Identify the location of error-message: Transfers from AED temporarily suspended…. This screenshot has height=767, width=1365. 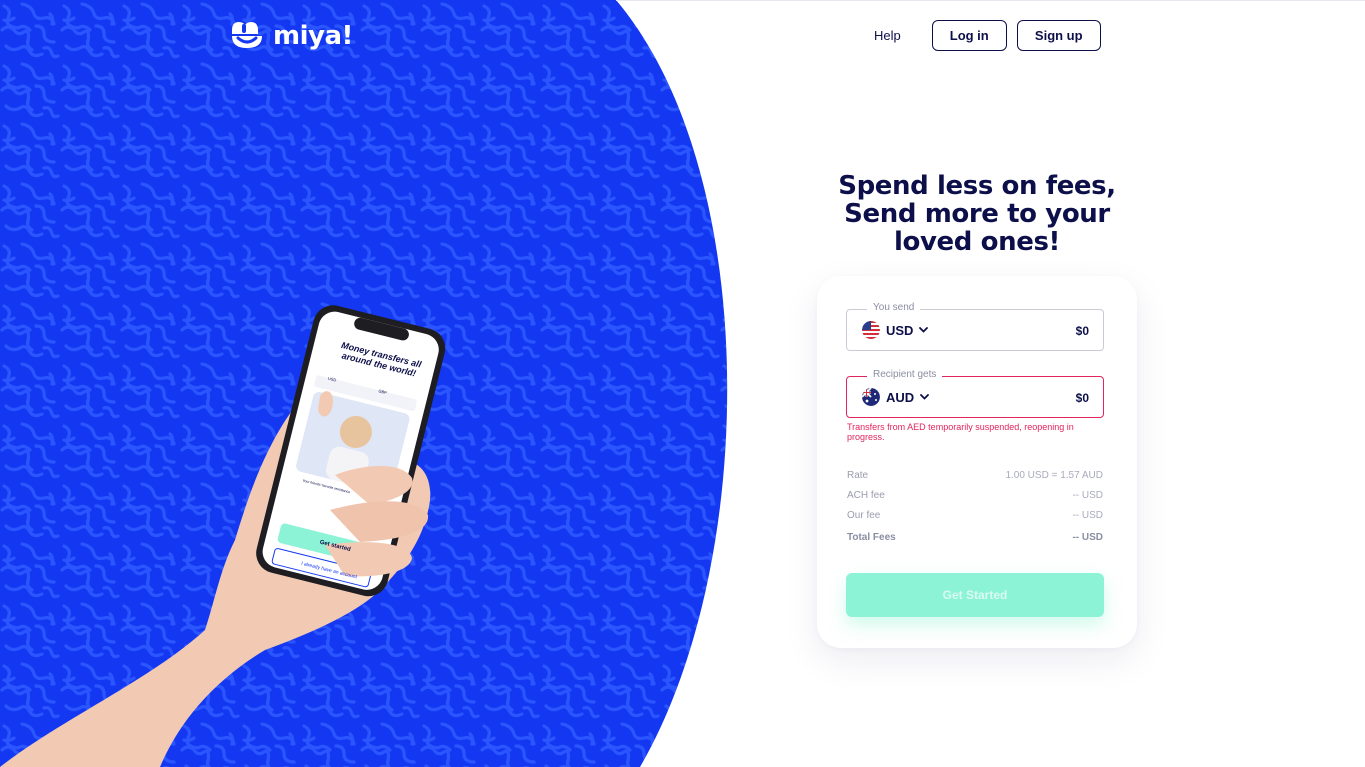
(960, 432).